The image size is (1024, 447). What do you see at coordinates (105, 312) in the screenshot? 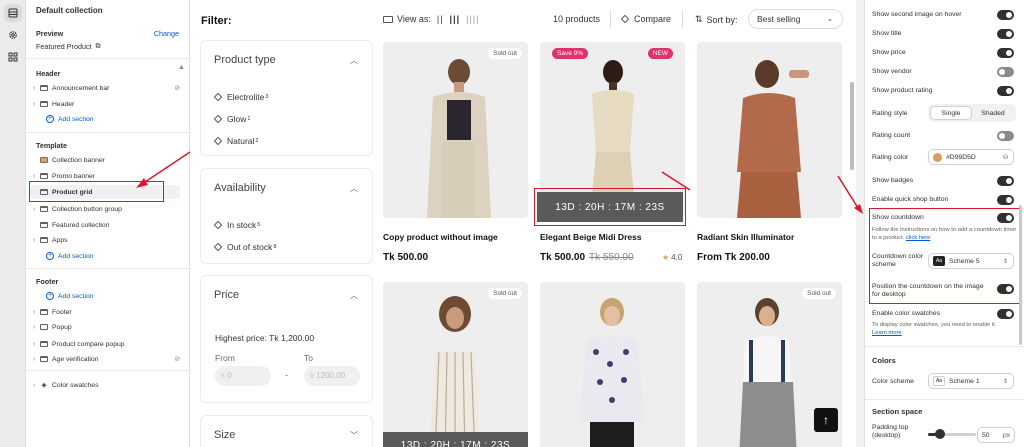
I see `section-footer: › Footer` at bounding box center [105, 312].